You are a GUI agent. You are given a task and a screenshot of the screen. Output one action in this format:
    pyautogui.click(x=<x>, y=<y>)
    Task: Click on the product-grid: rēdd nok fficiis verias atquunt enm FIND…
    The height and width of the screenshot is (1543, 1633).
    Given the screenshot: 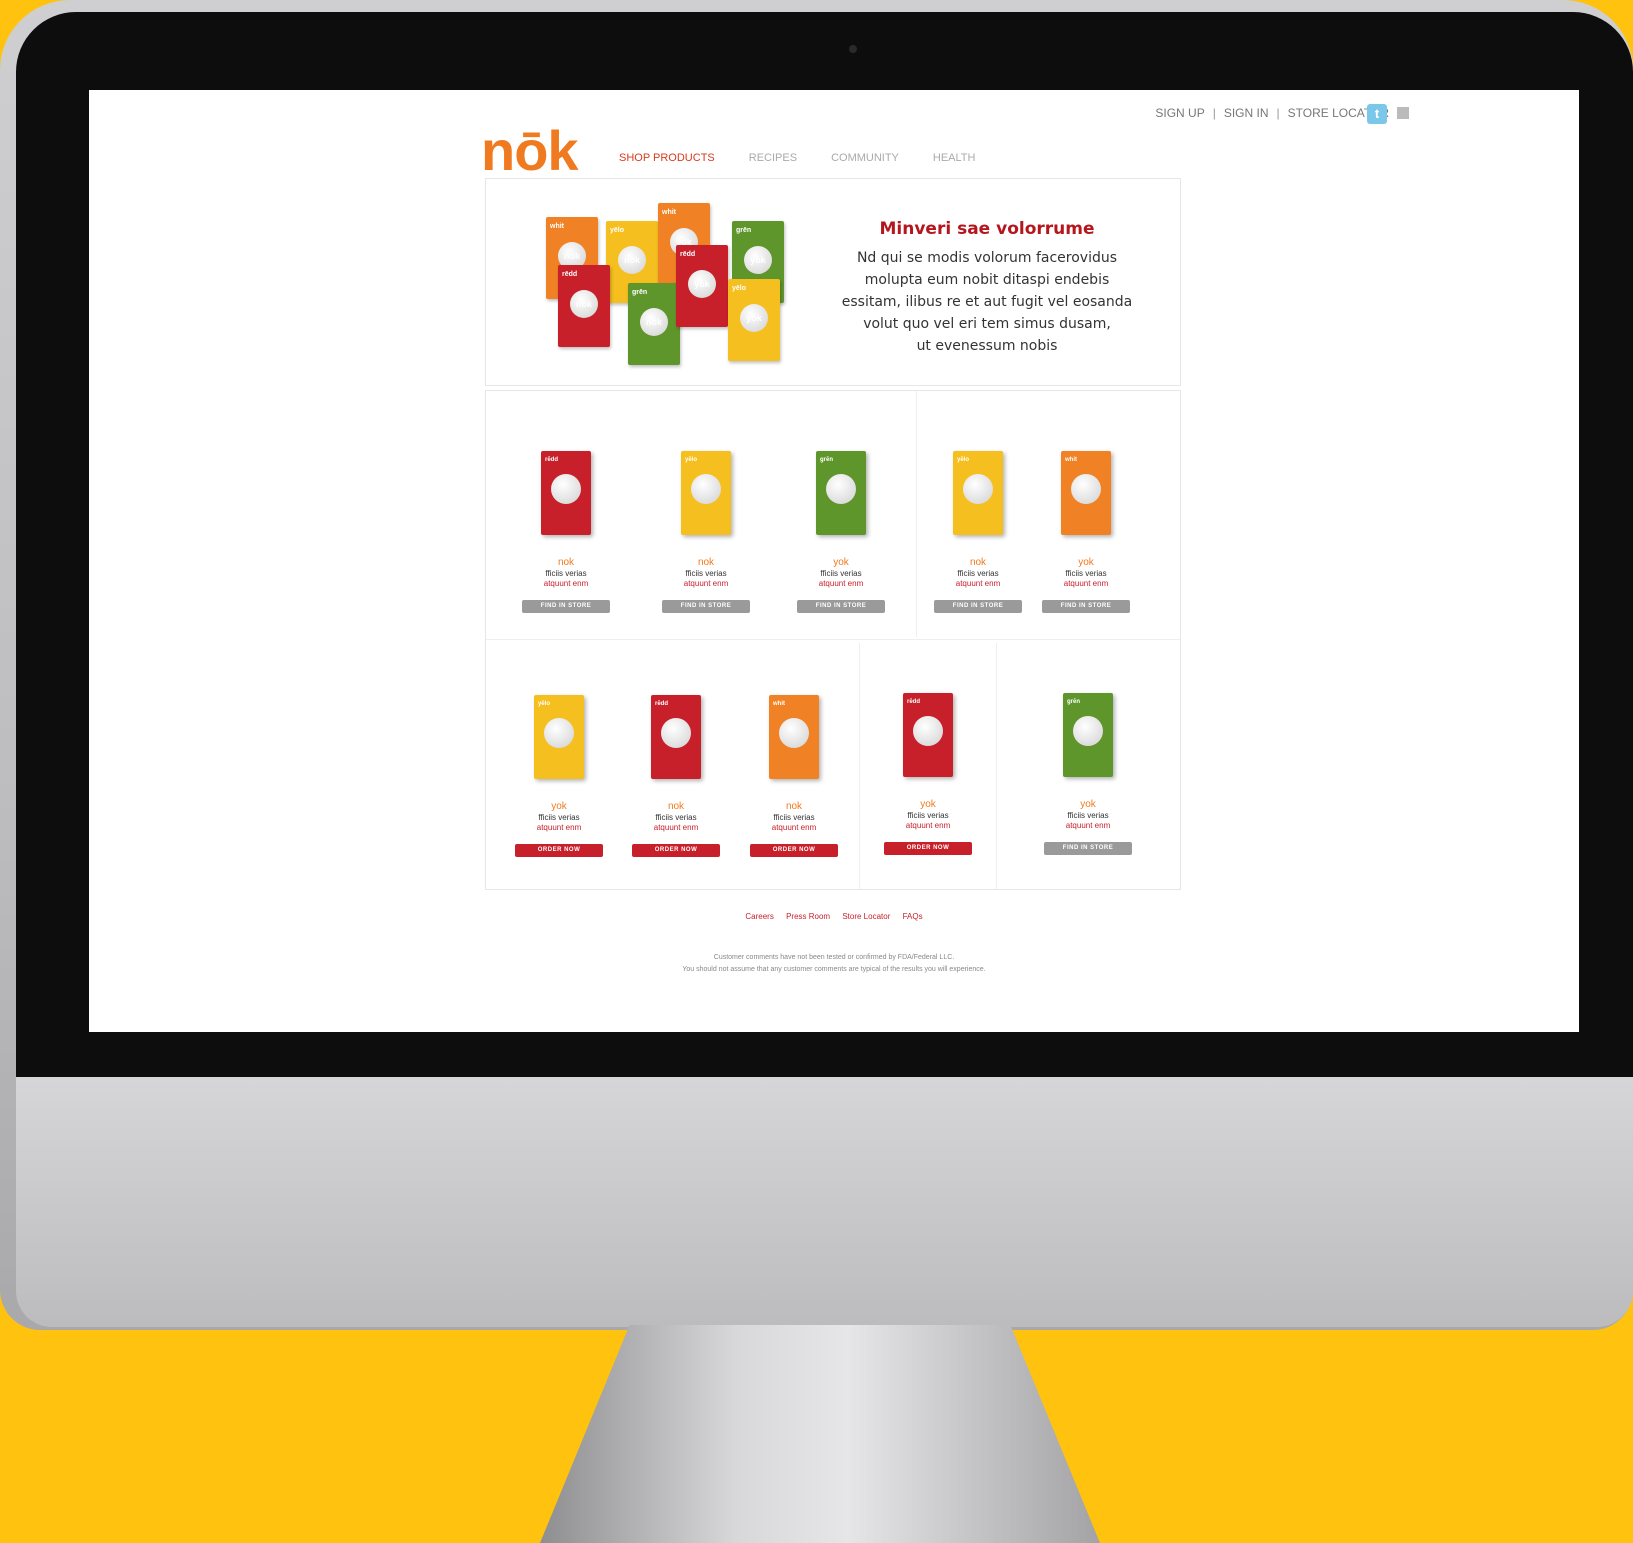 What is the action you would take?
    pyautogui.click(x=833, y=640)
    